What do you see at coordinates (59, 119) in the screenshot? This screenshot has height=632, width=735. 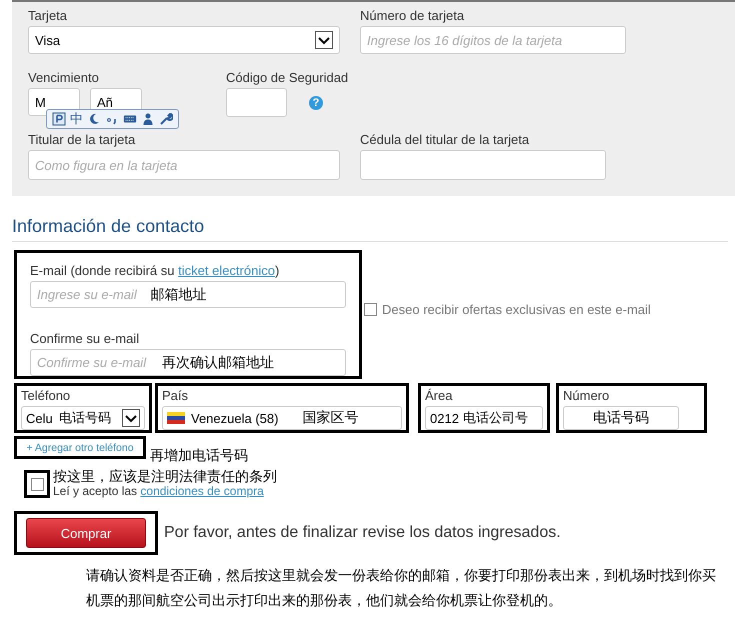 I see `p-icon` at bounding box center [59, 119].